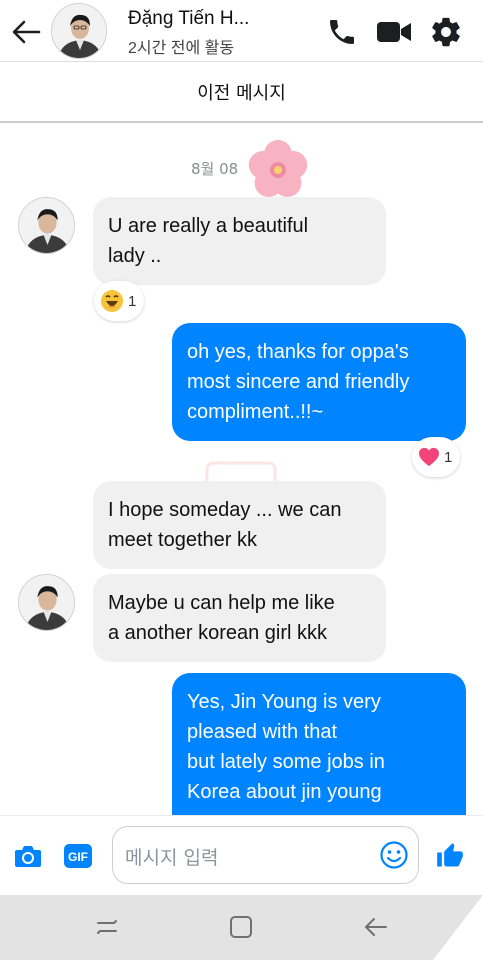 This screenshot has height=960, width=483. What do you see at coordinates (458, 927) in the screenshot?
I see `corner-decoration` at bounding box center [458, 927].